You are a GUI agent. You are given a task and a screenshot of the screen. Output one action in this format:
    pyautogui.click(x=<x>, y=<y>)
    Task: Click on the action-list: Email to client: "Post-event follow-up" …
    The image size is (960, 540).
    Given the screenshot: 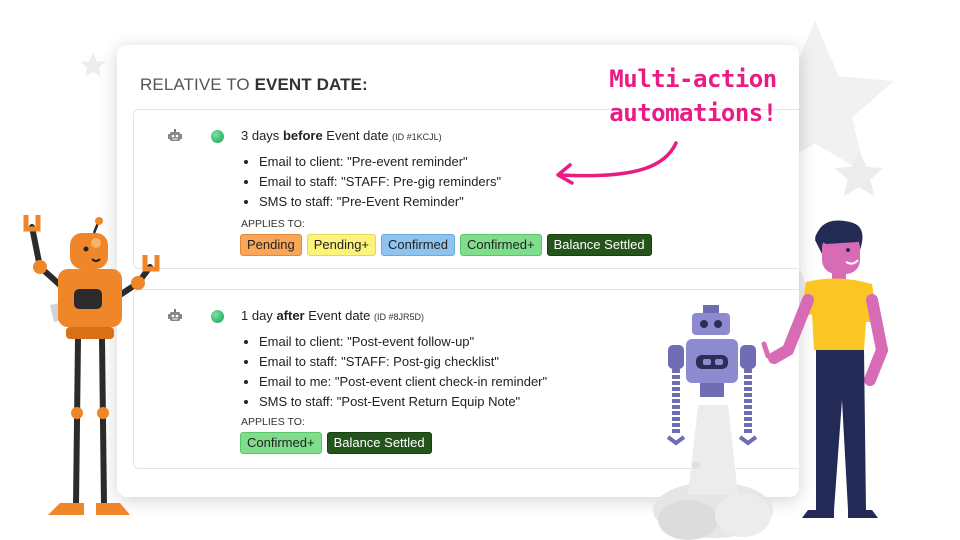 What is the action you would take?
    pyautogui.click(x=394, y=372)
    